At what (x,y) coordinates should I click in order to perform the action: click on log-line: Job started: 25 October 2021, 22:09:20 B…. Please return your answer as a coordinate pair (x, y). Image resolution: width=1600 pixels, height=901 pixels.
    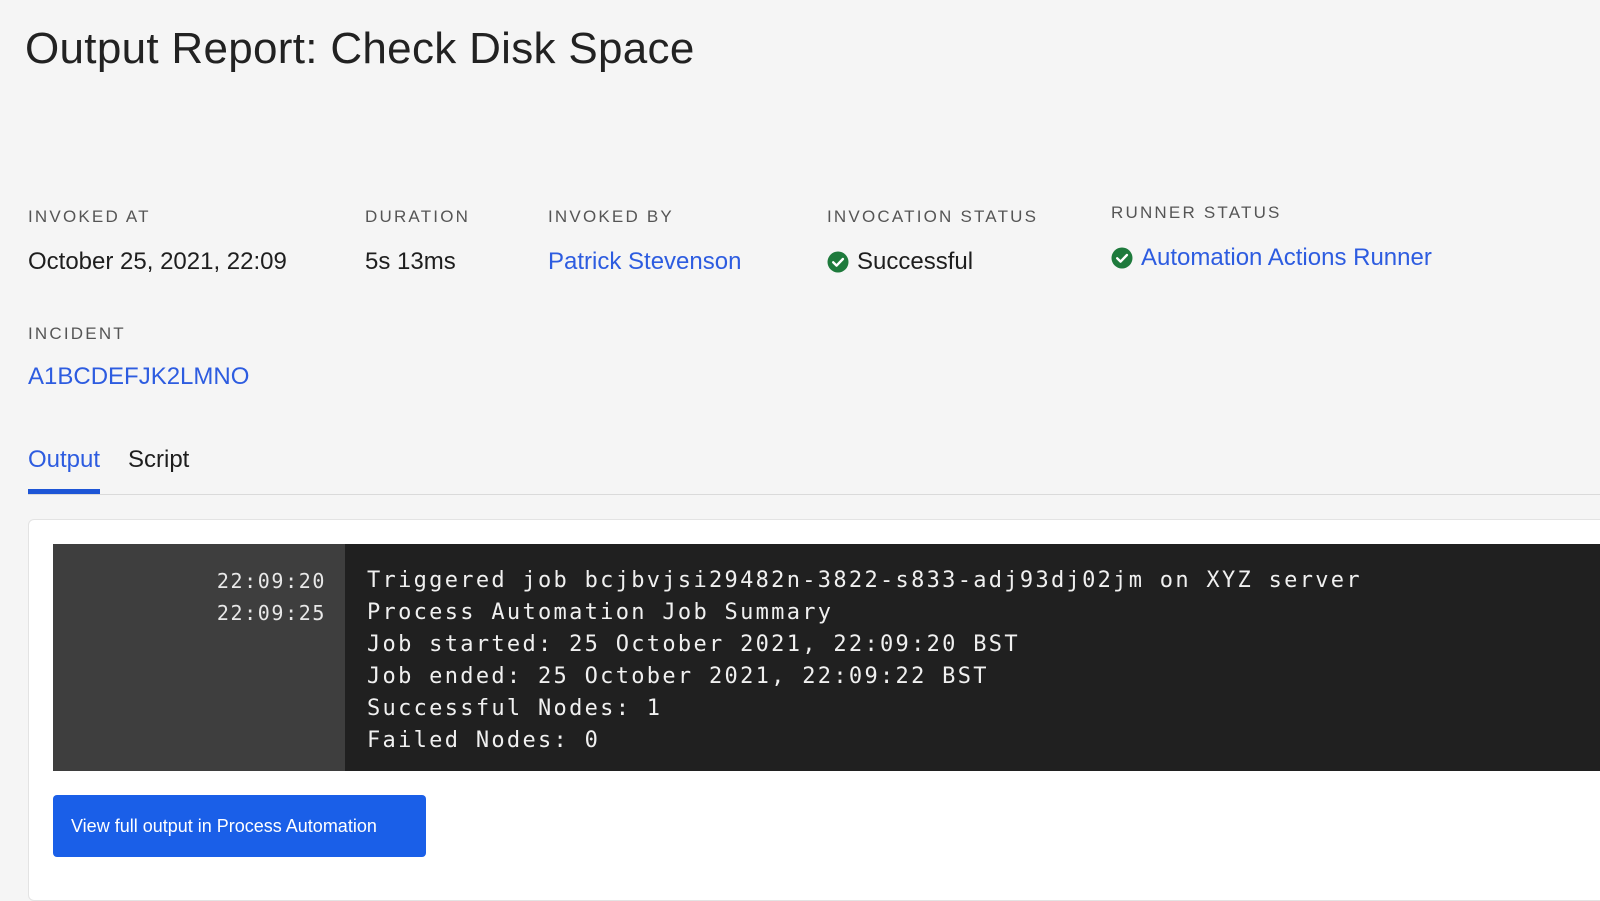
    Looking at the image, I should click on (693, 644).